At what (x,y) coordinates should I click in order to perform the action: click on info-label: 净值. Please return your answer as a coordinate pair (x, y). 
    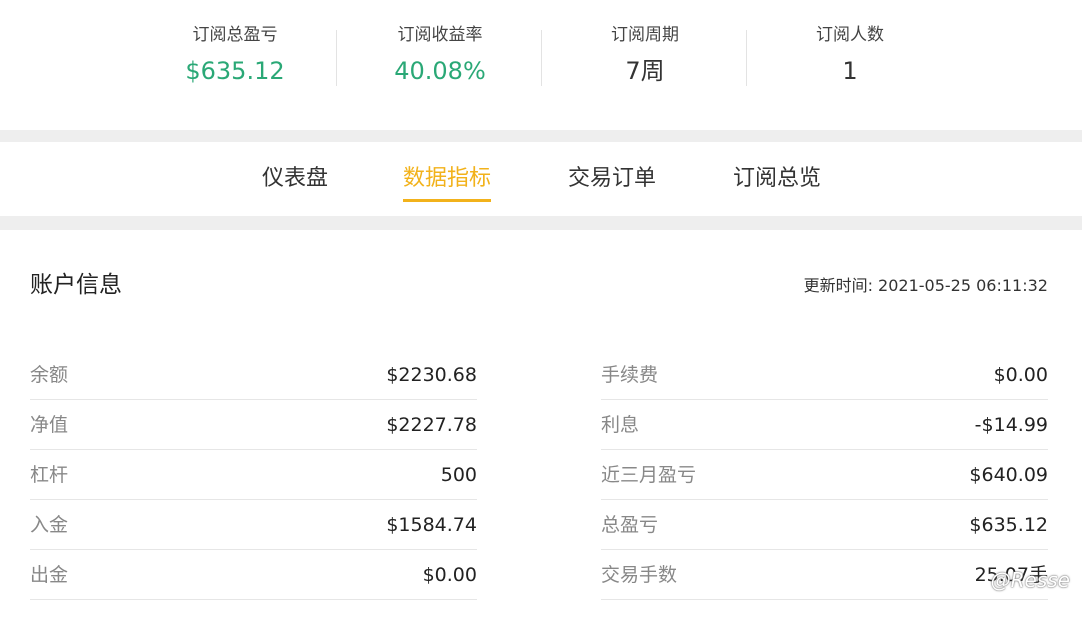
    Looking at the image, I should click on (49, 425).